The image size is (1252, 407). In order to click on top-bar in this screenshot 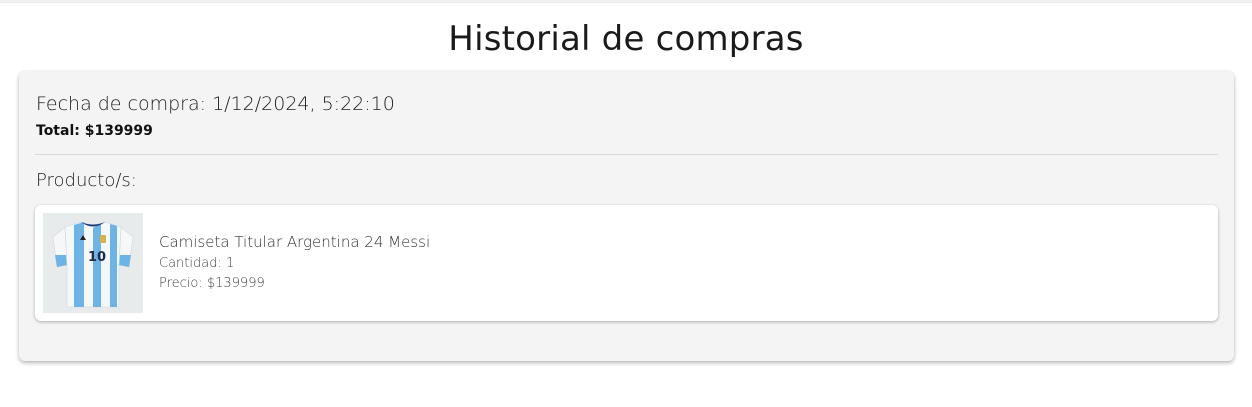, I will do `click(626, 1)`.